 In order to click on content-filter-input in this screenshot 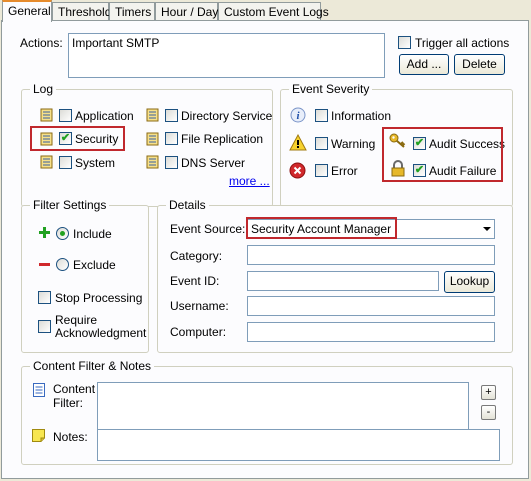, I will do `click(283, 409)`.